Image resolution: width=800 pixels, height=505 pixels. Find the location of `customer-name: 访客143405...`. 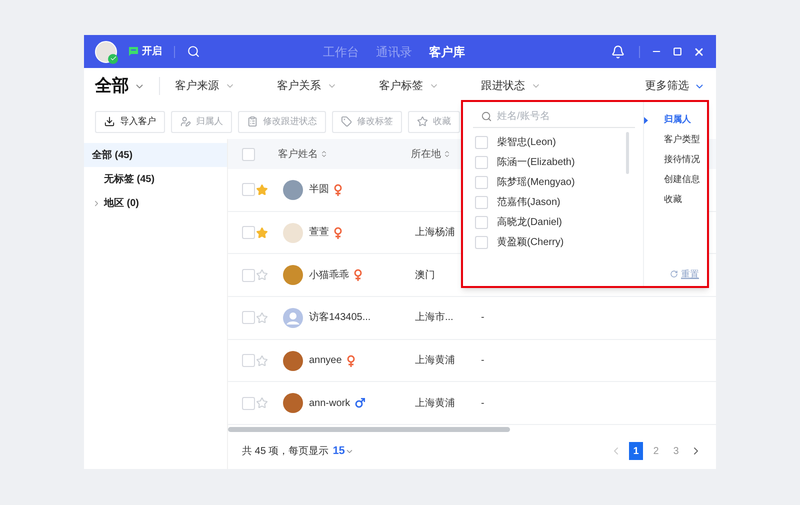

customer-name: 访客143405... is located at coordinates (340, 318).